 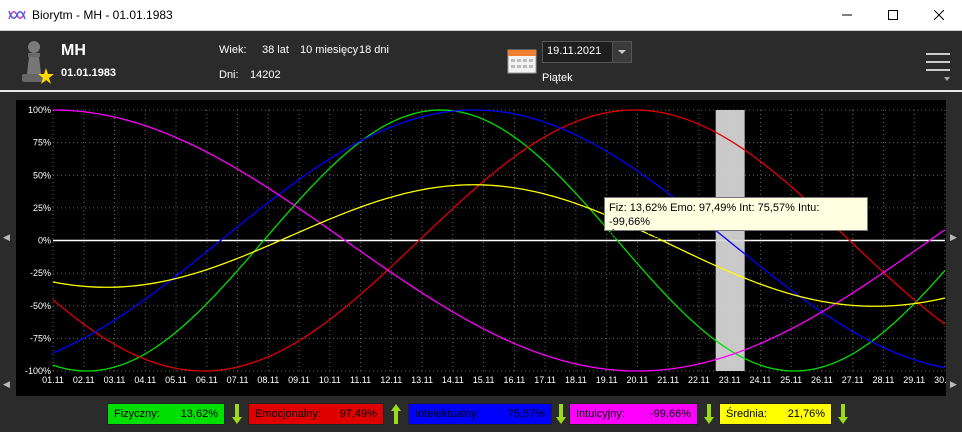 I want to click on date-dropdown-button, so click(x=621, y=52).